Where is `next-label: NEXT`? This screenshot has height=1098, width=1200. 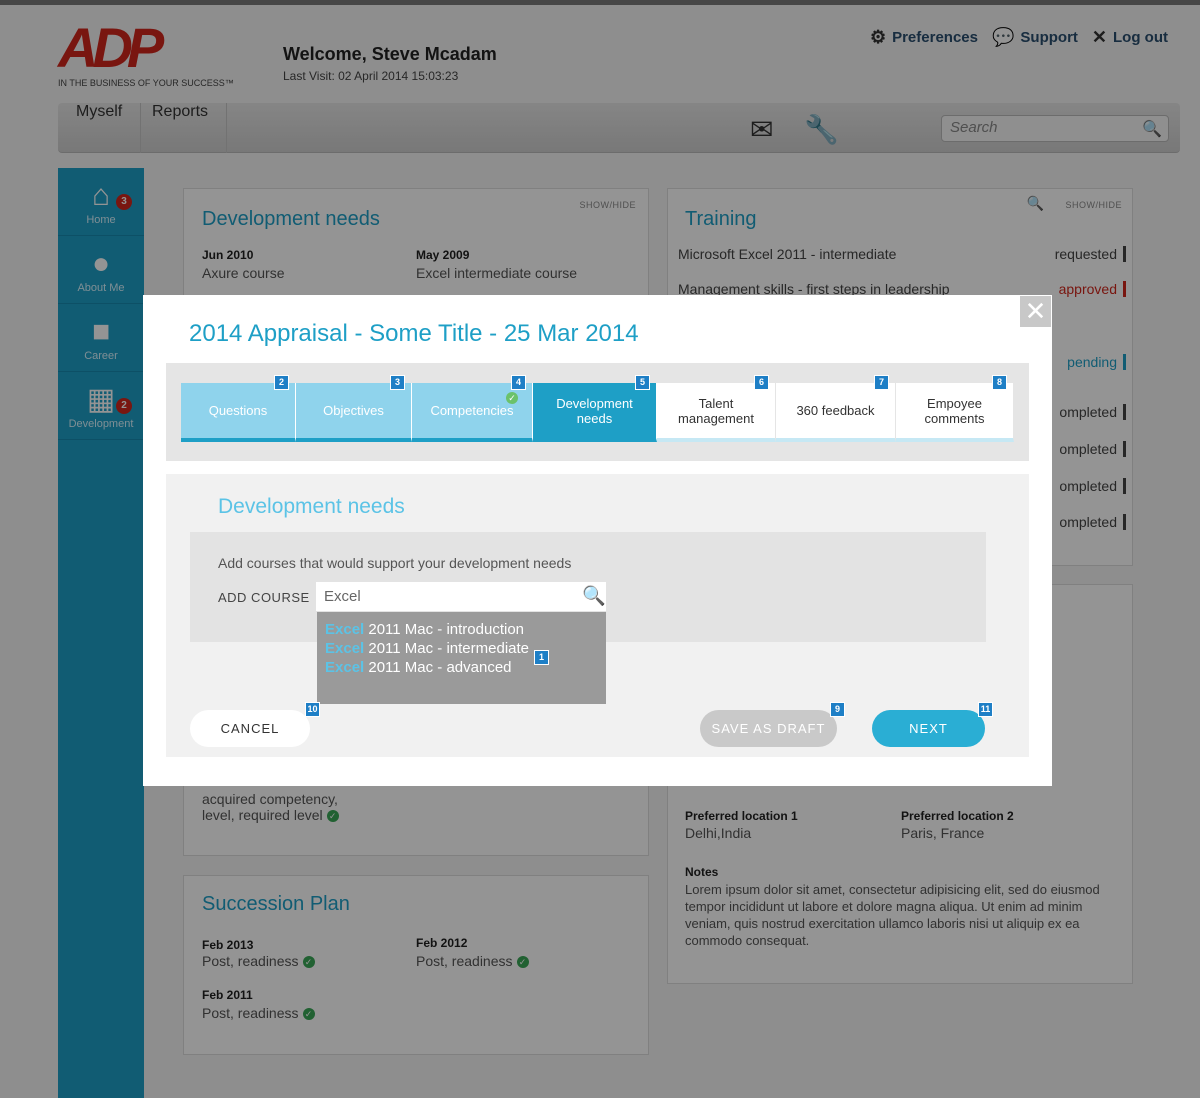 next-label: NEXT is located at coordinates (928, 728).